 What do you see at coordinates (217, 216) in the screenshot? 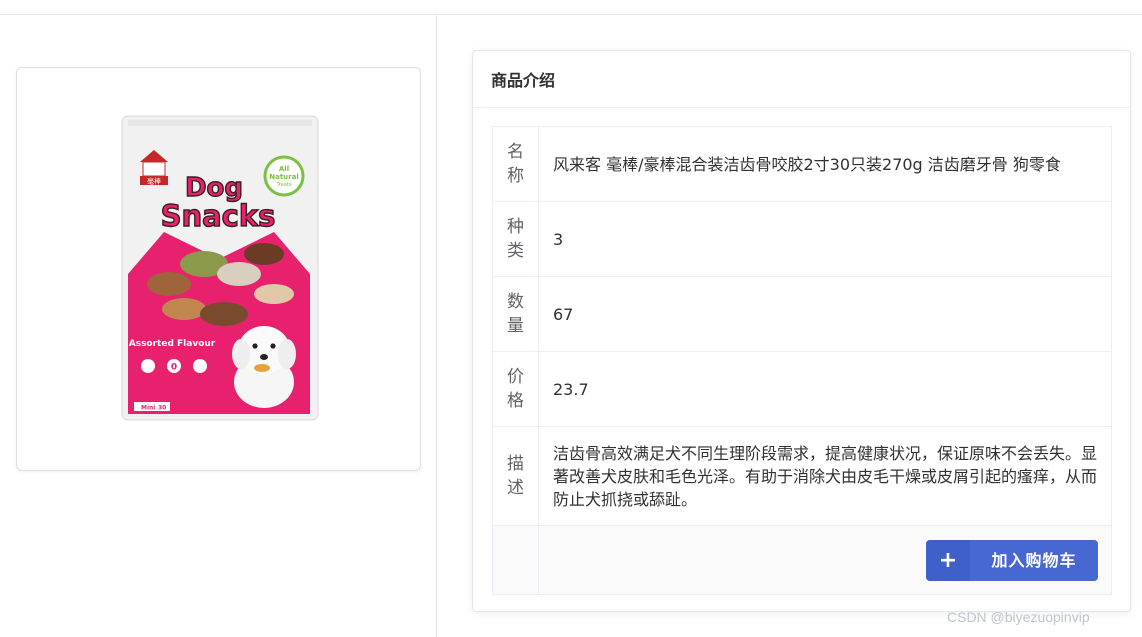
I see `package-title-line-2: Snacks` at bounding box center [217, 216].